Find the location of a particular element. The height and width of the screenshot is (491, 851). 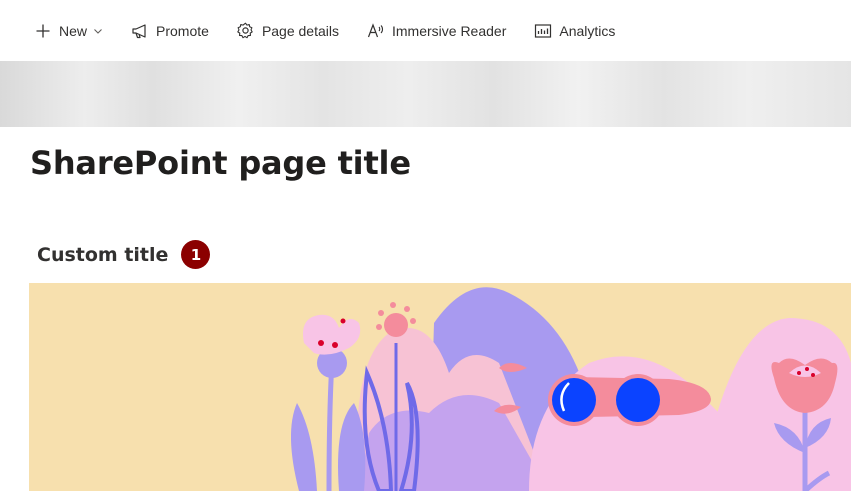

section-header: Custom title 1 is located at coordinates (124, 254).